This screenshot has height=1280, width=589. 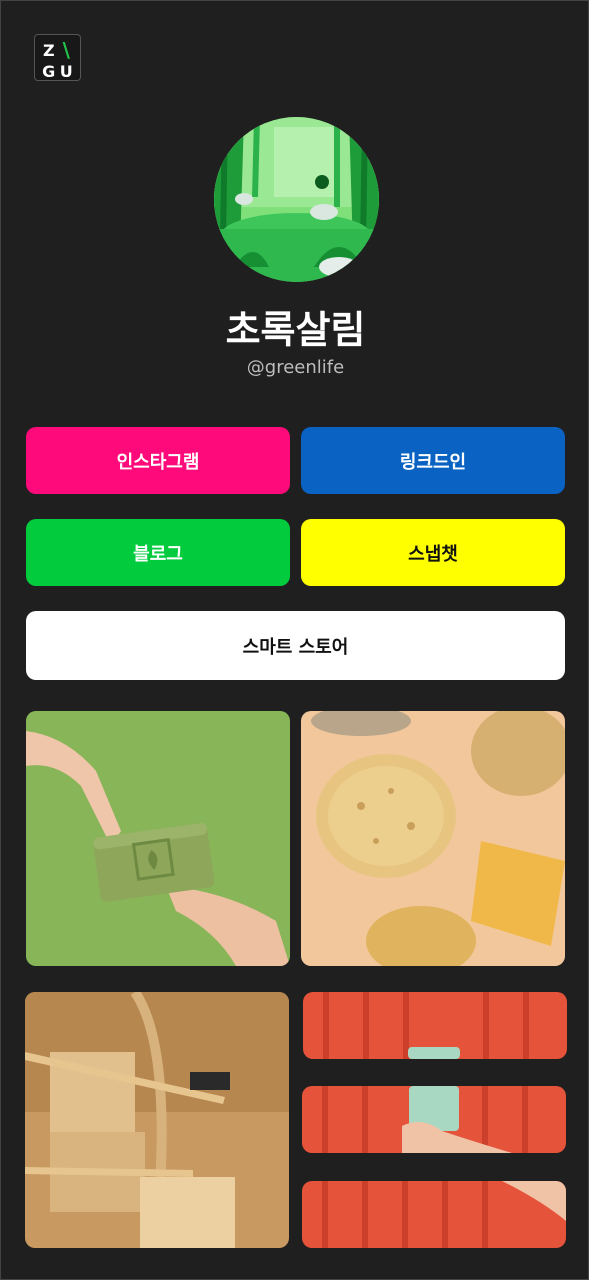 What do you see at coordinates (66, 50) in the screenshot?
I see `logo-slash-icon: \` at bounding box center [66, 50].